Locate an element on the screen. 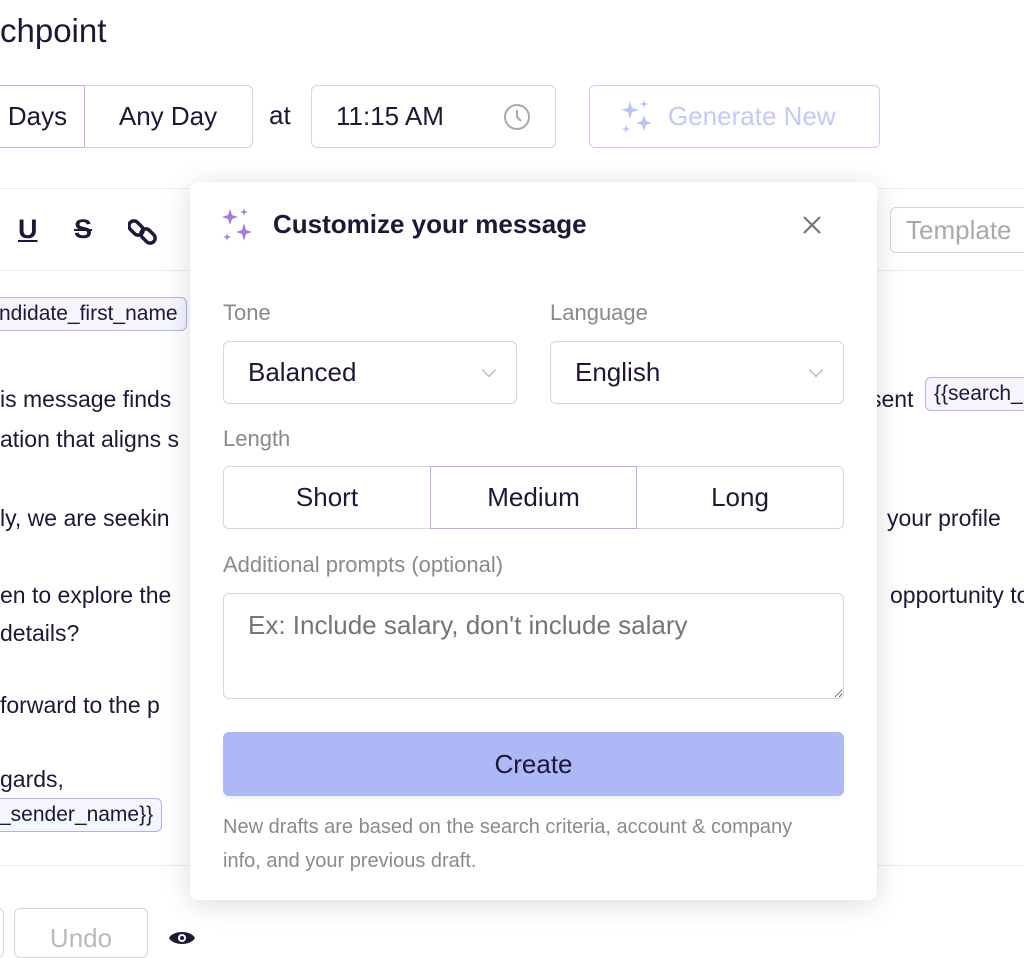 Image resolution: width=1024 pixels, height=958 pixels. at-label: at is located at coordinates (280, 115).